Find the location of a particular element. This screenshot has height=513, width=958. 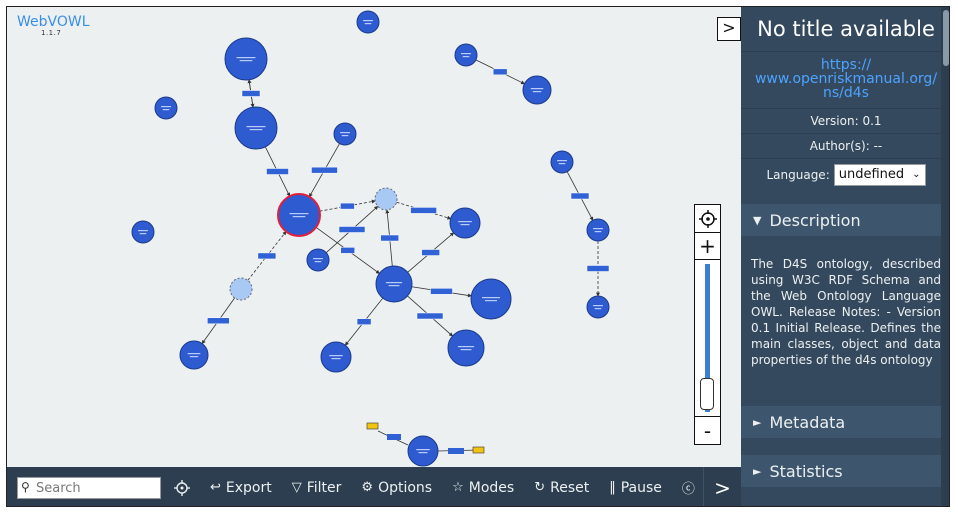

pause-button: ‖ Pause is located at coordinates (635, 488).